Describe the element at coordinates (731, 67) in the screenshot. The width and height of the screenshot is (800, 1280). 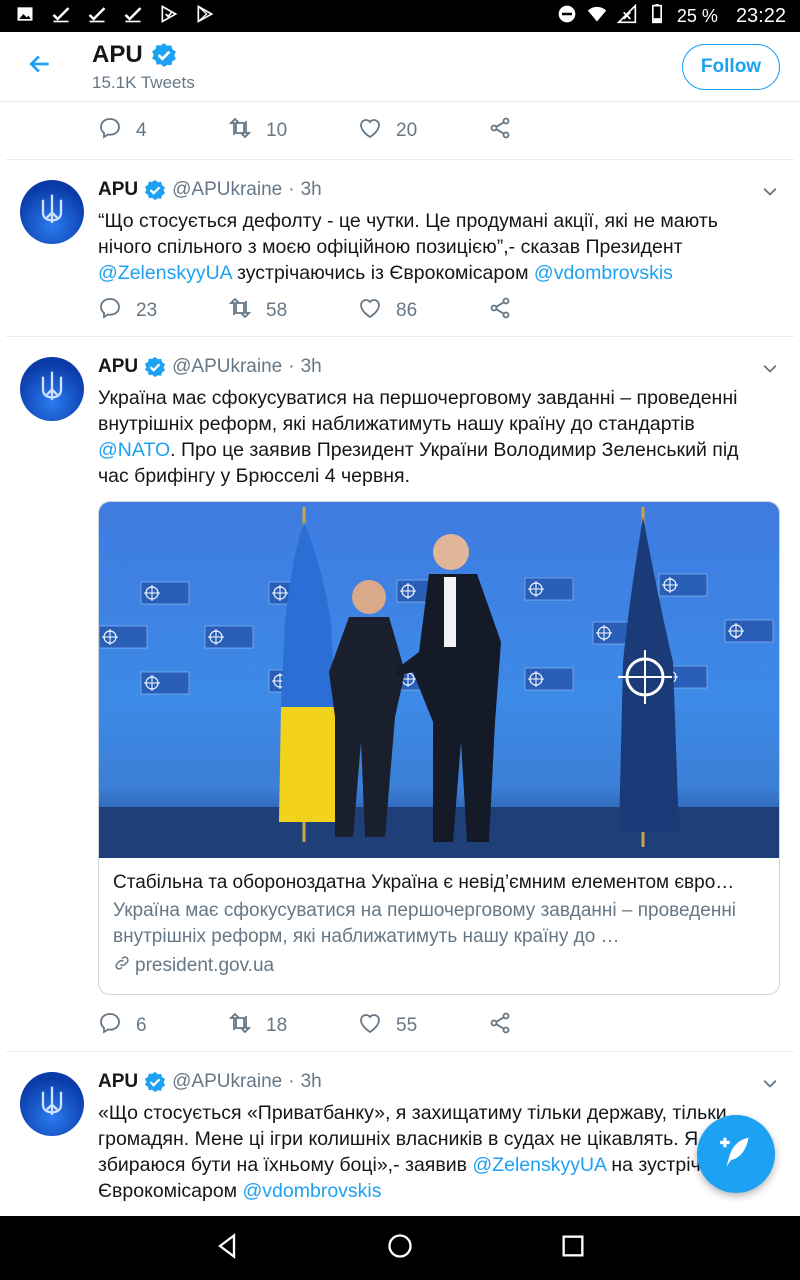
I see `follow-button: Follow` at that location.